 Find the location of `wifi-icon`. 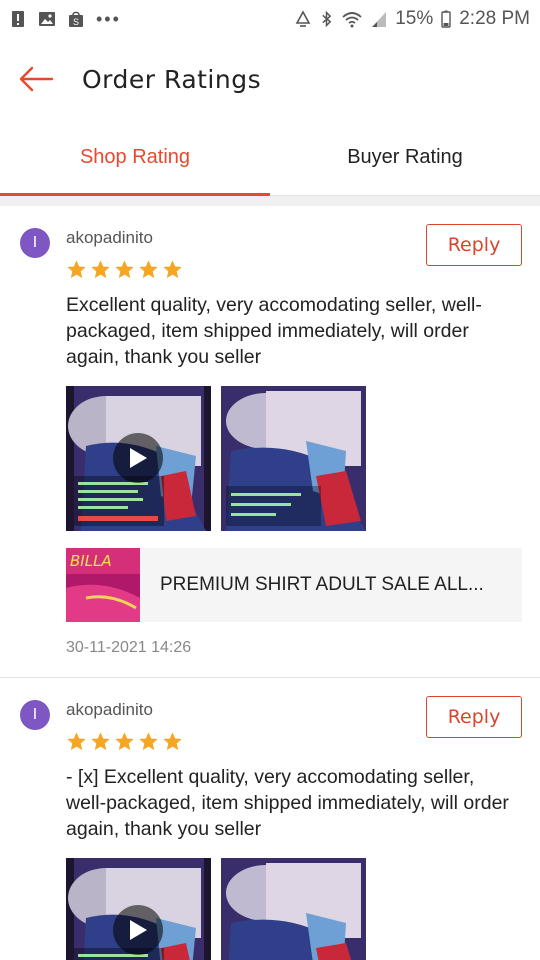

wifi-icon is located at coordinates (352, 20).